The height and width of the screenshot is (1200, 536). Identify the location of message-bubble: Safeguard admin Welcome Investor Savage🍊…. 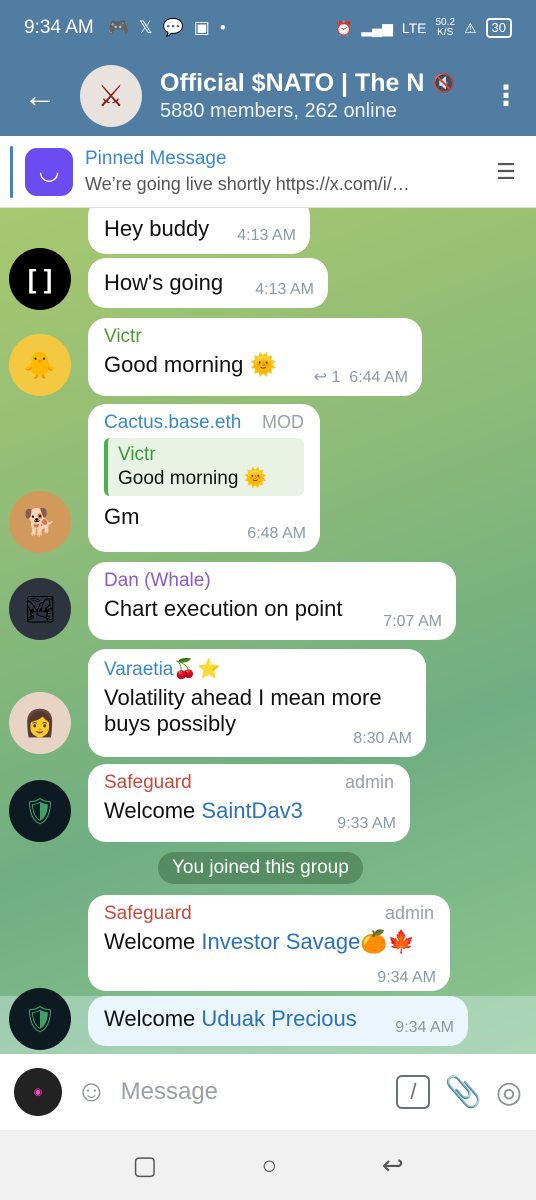
(269, 943).